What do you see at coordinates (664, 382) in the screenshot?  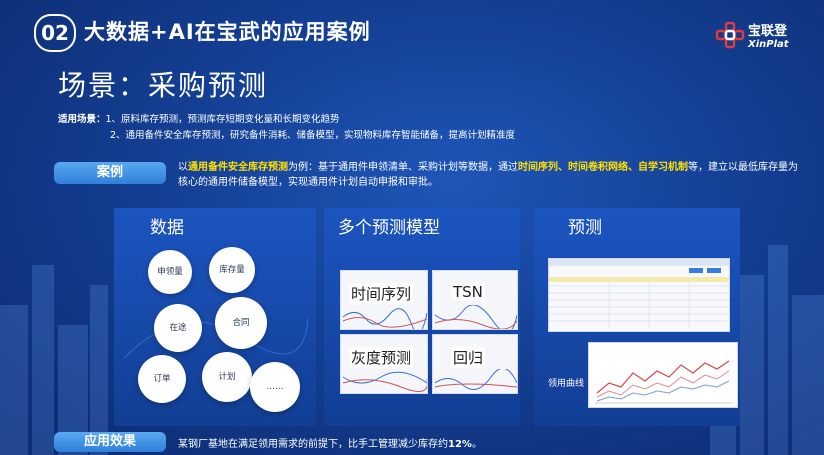 I see `usage-curve-thumbnail` at bounding box center [664, 382].